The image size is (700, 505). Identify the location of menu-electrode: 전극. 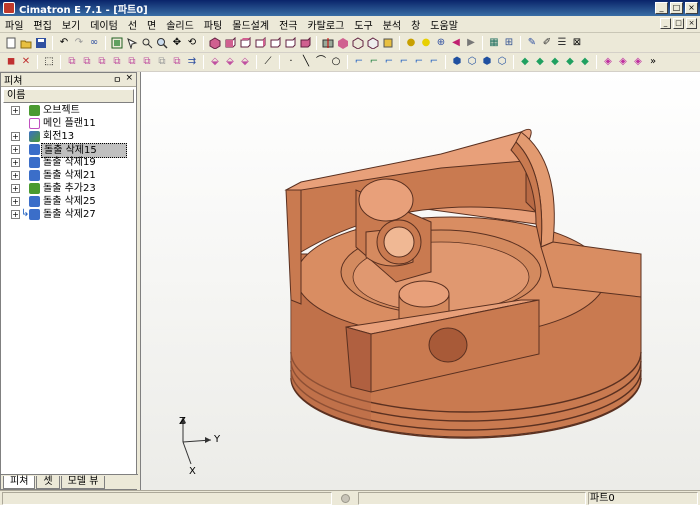
(288, 24).